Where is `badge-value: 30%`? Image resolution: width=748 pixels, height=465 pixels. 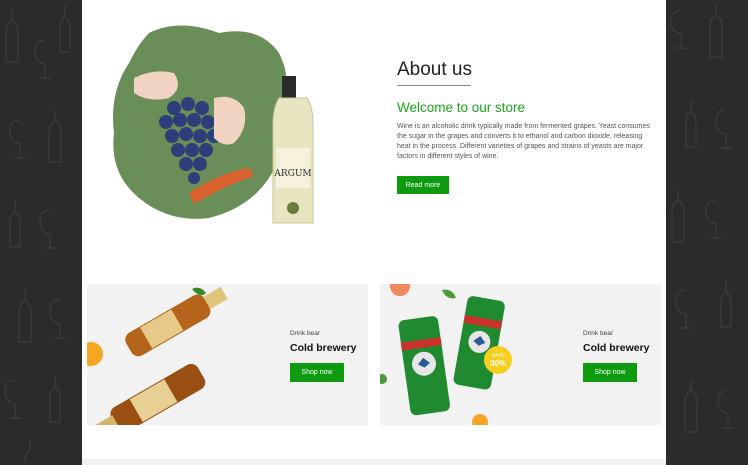 badge-value: 30% is located at coordinates (498, 363).